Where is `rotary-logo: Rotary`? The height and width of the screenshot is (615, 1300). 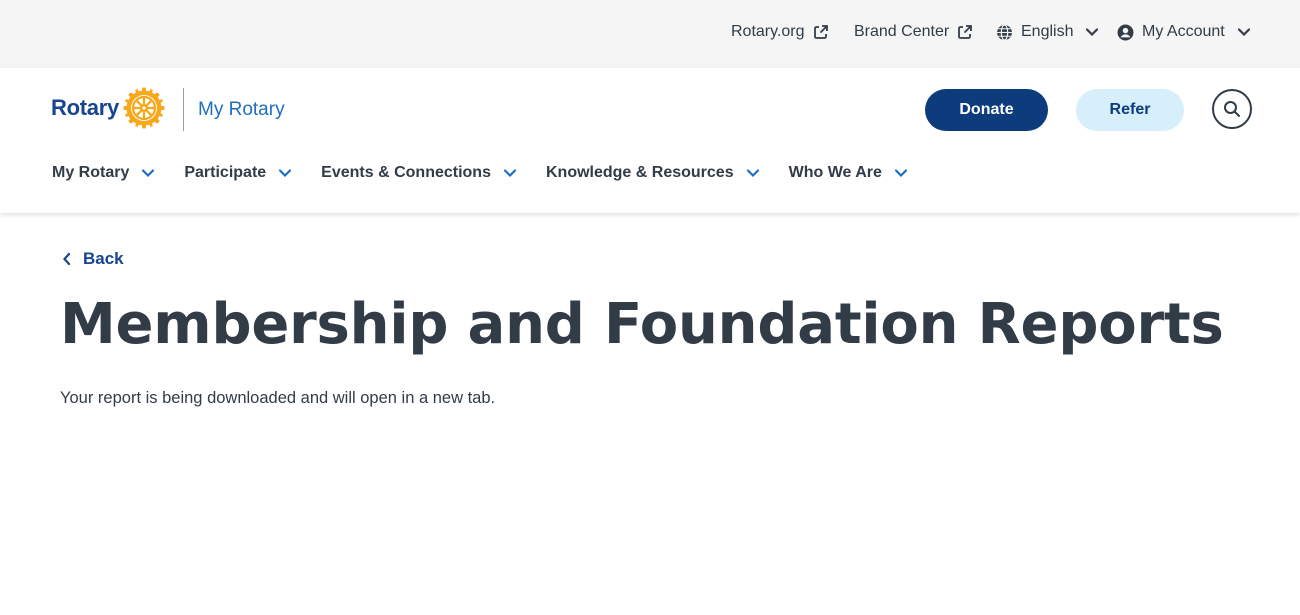
rotary-logo: Rotary is located at coordinates (108, 108).